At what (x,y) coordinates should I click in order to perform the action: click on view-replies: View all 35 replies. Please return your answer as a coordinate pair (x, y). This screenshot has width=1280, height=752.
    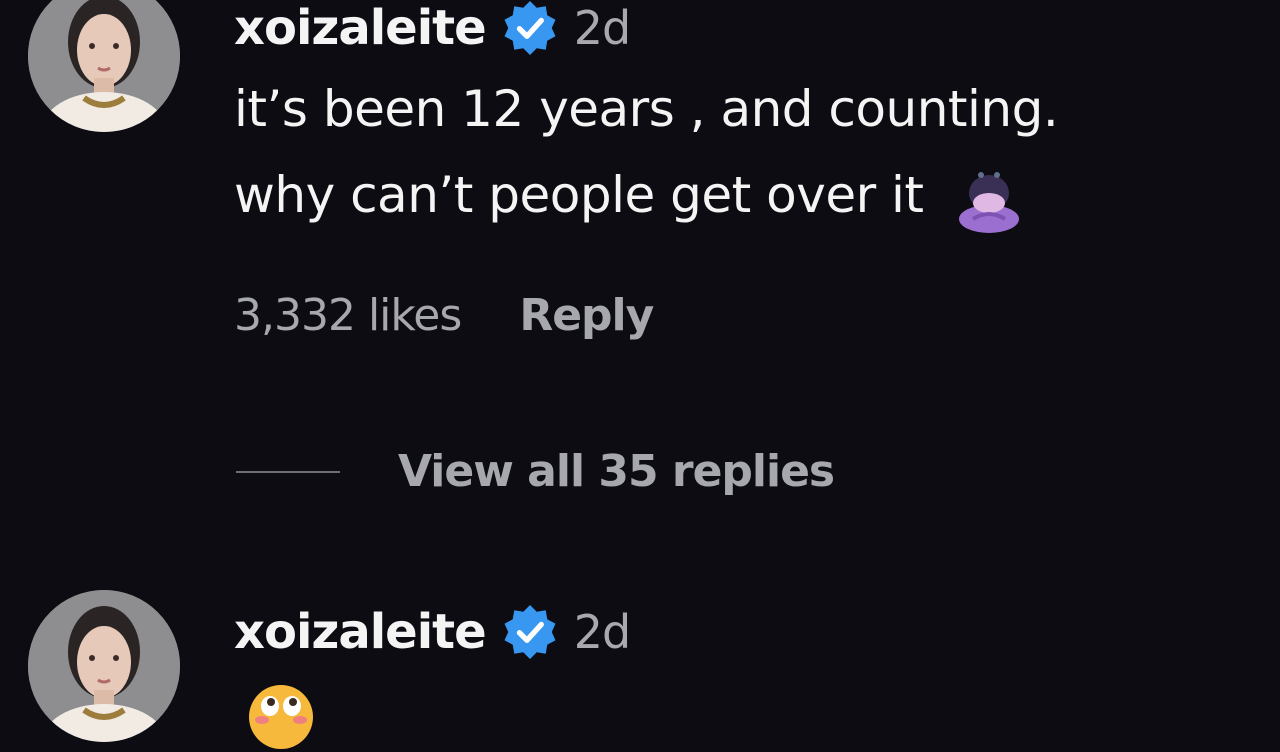
    Looking at the image, I should click on (535, 471).